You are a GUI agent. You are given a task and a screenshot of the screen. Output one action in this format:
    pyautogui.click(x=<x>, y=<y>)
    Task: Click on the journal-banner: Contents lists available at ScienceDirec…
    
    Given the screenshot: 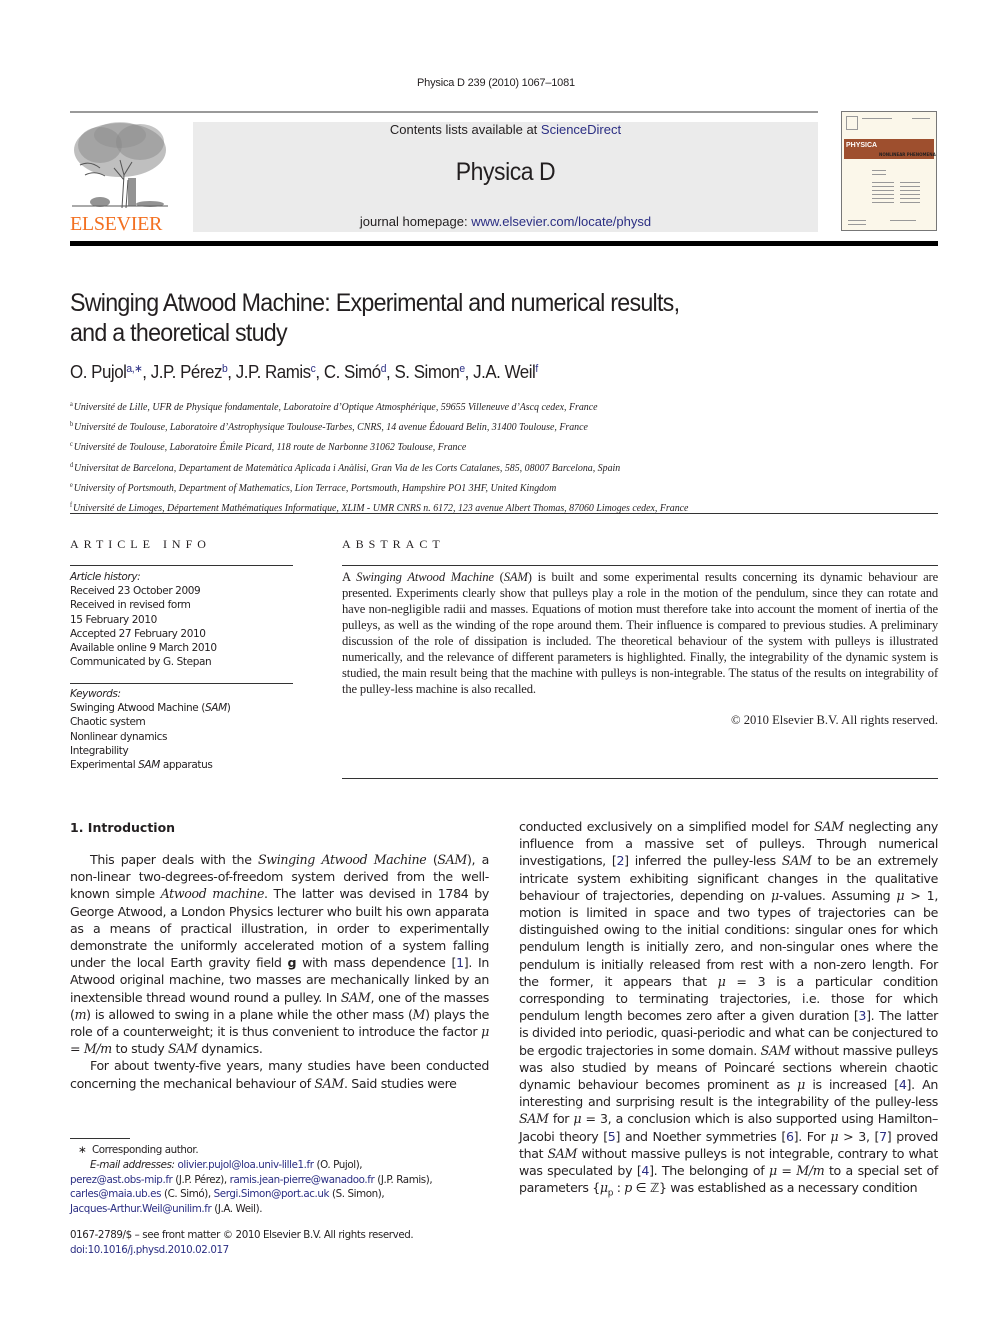 What is the action you would take?
    pyautogui.click(x=505, y=177)
    